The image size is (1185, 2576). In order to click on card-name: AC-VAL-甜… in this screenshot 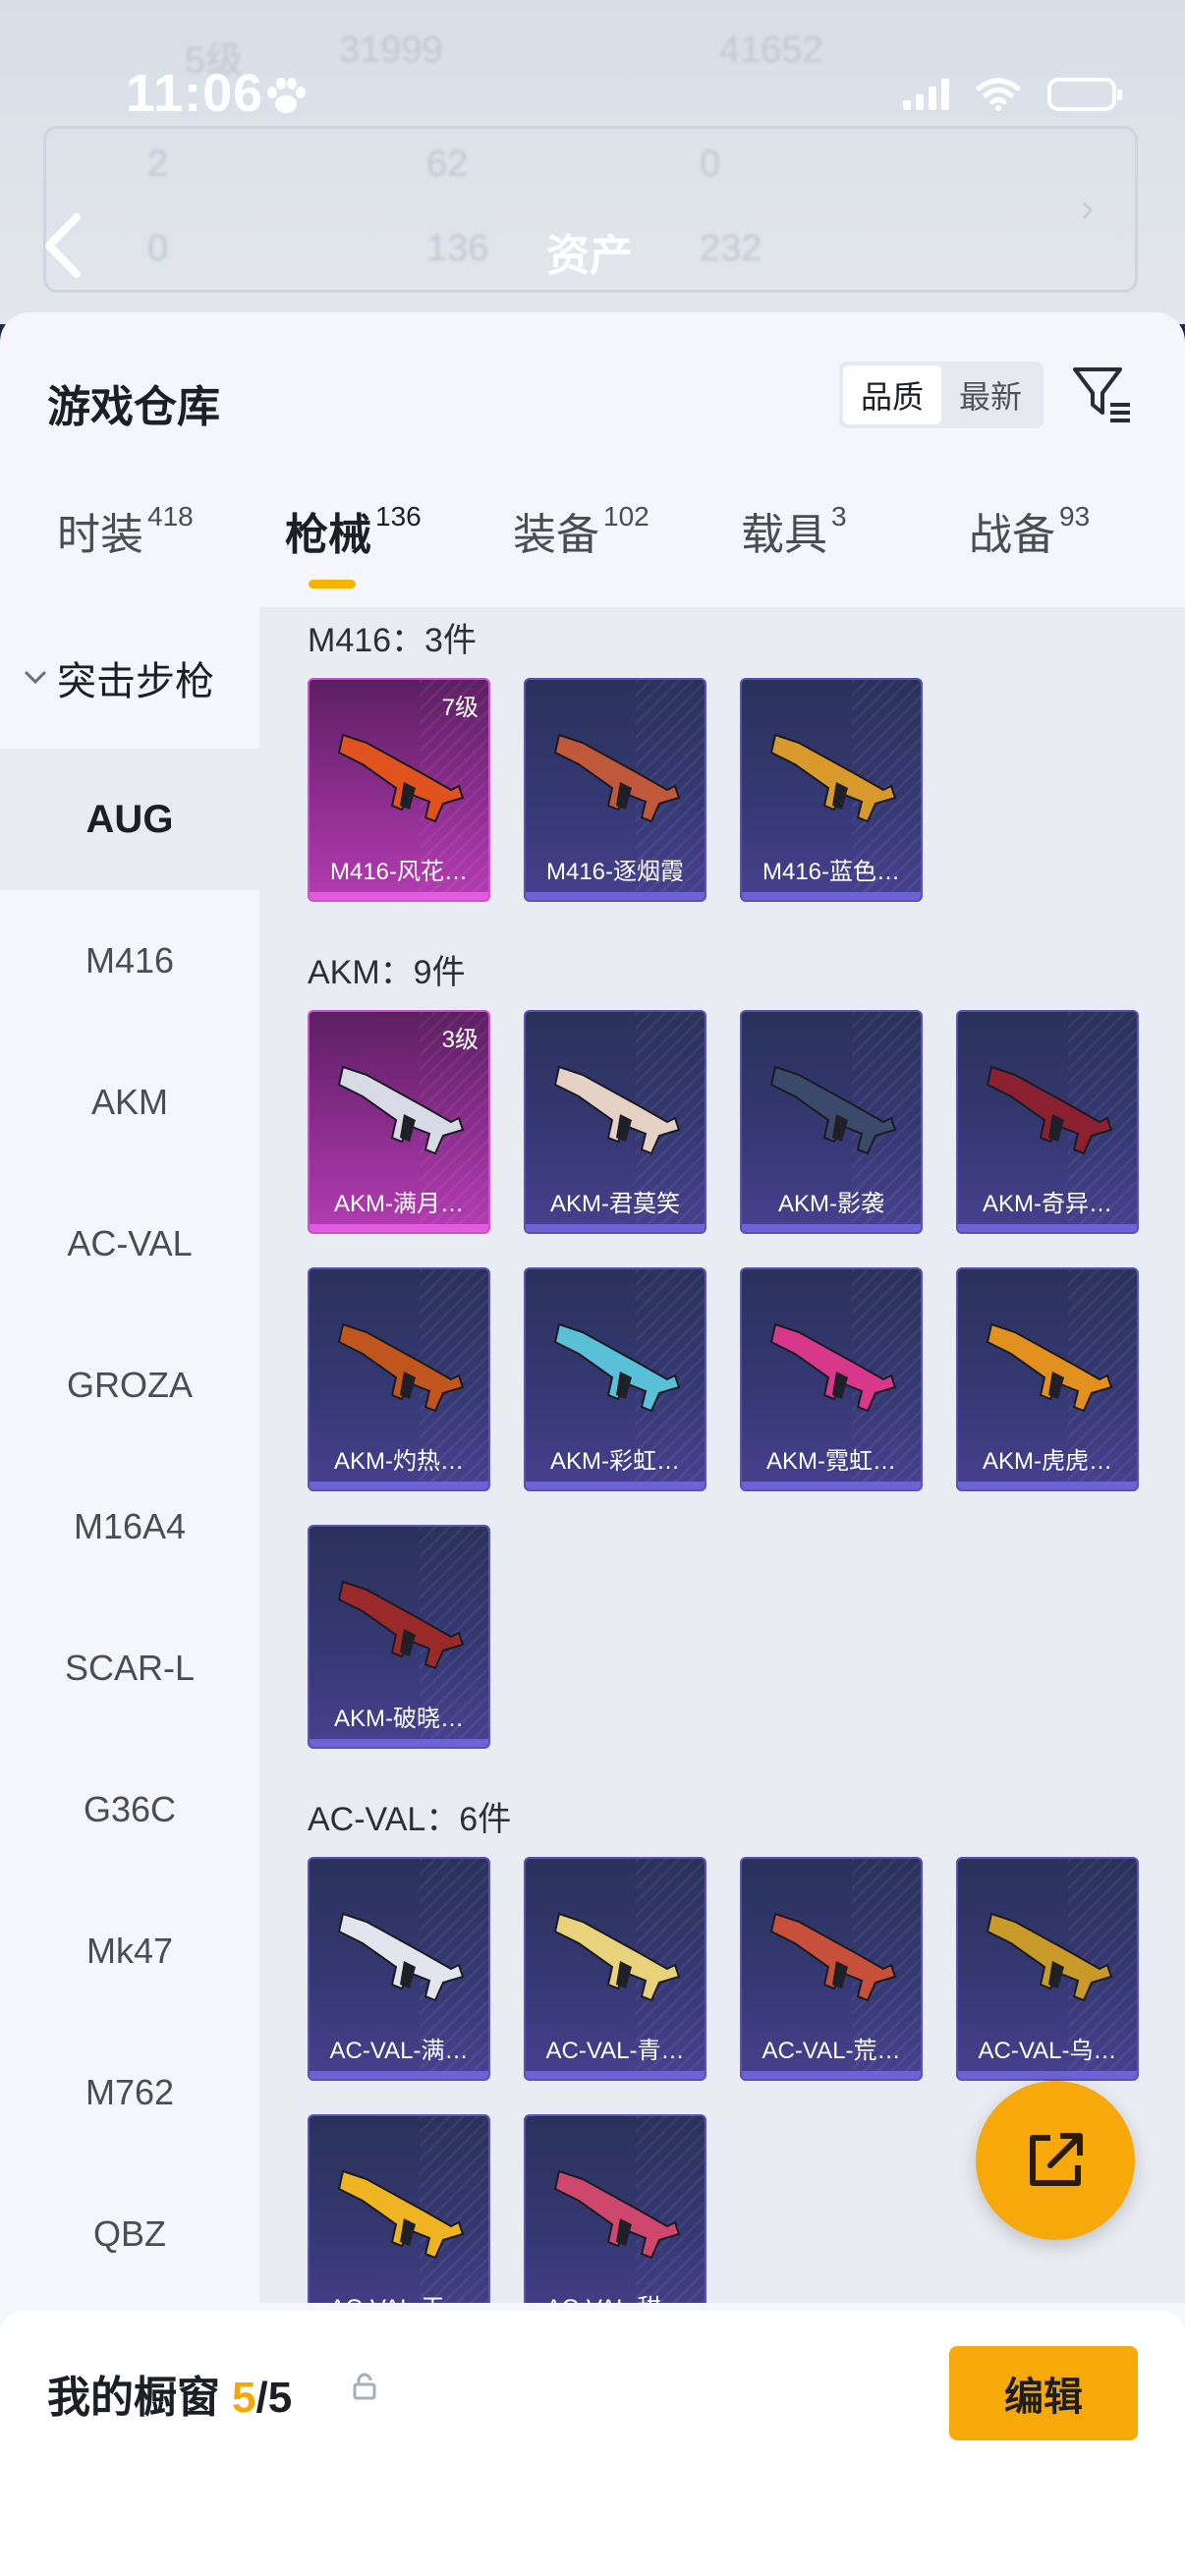, I will do `click(616, 2296)`.